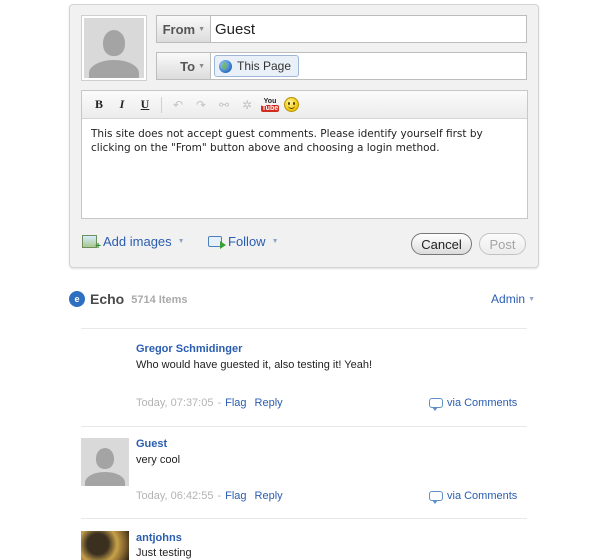 Image resolution: width=610 pixels, height=560 pixels. What do you see at coordinates (224, 105) in the screenshot?
I see `link-icon: ⚯` at bounding box center [224, 105].